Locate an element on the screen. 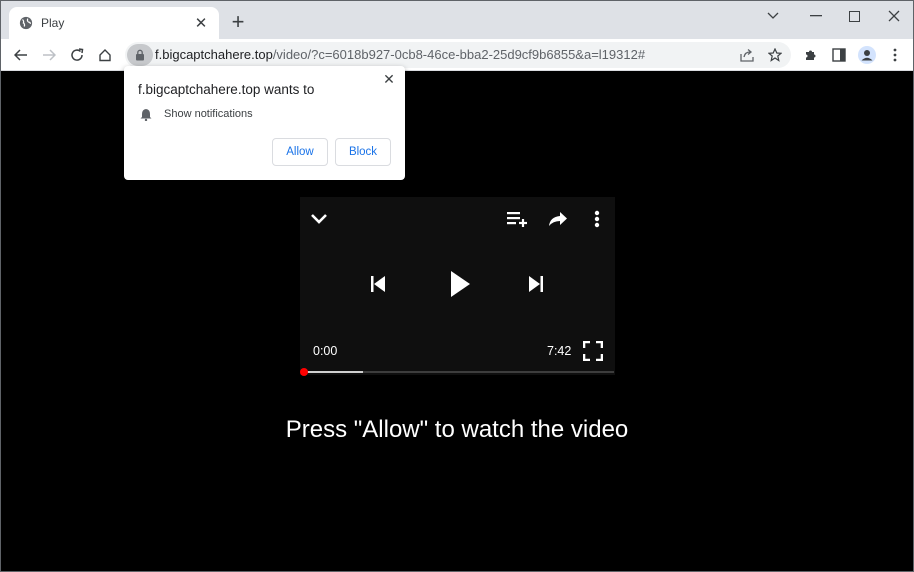 The width and height of the screenshot is (914, 572). extensions-button is located at coordinates (811, 55).